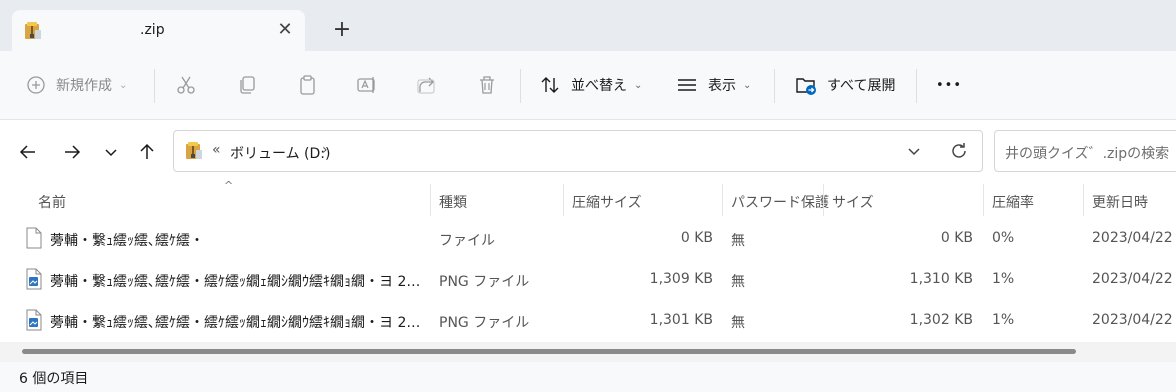 The height and width of the screenshot is (392, 1176). I want to click on new-tab-button: +, so click(342, 30).